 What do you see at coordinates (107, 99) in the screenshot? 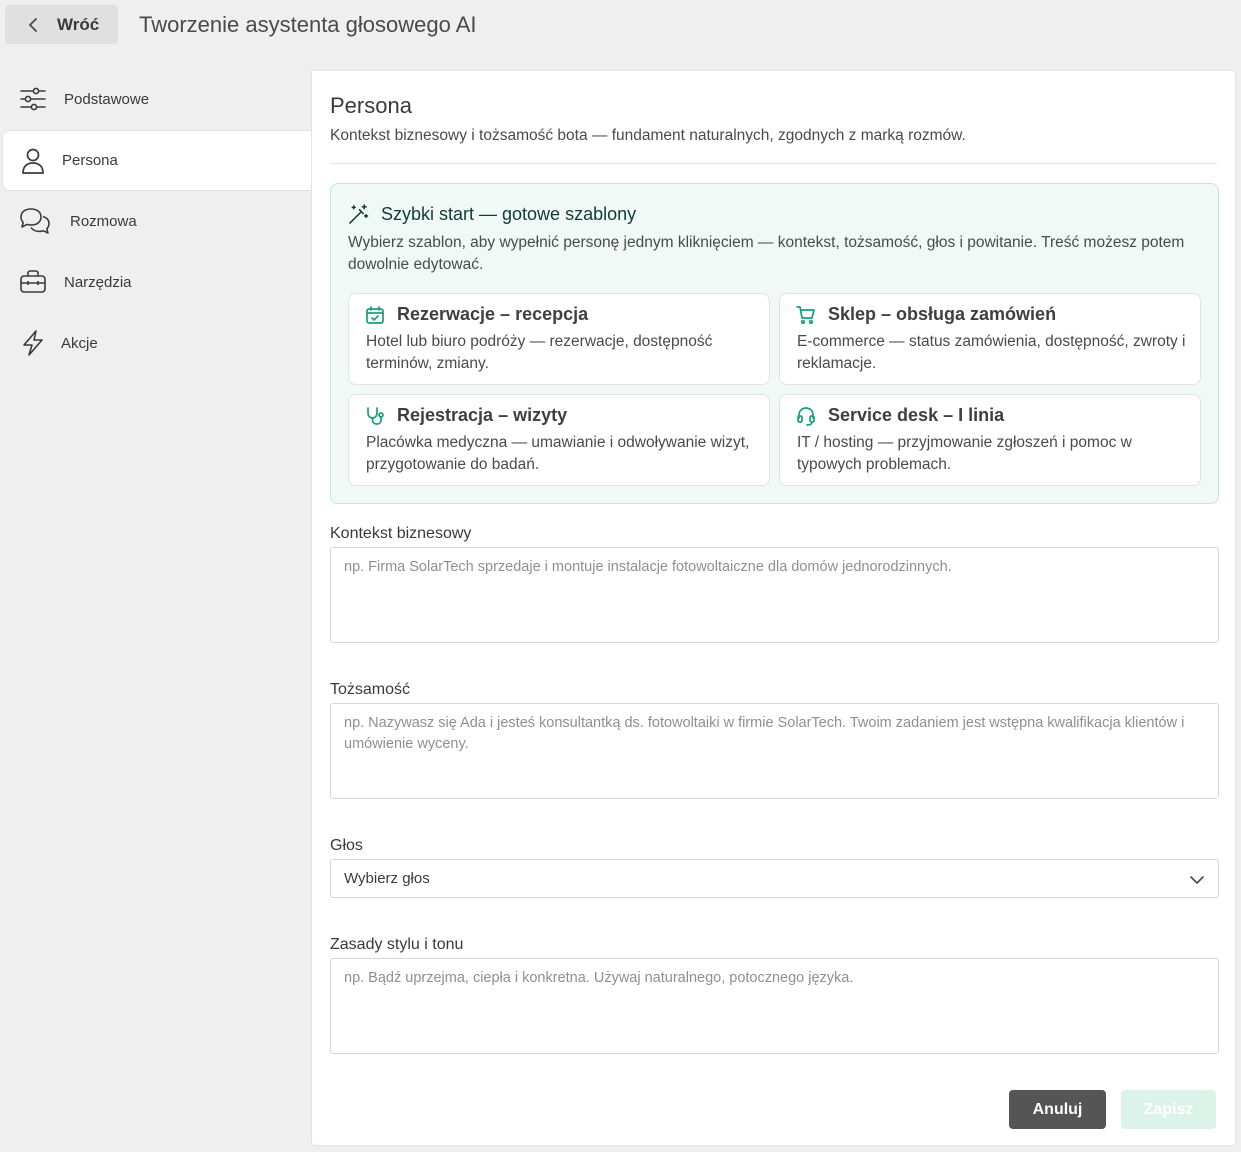
I see `sidebar-item-label: Podstawowe` at bounding box center [107, 99].